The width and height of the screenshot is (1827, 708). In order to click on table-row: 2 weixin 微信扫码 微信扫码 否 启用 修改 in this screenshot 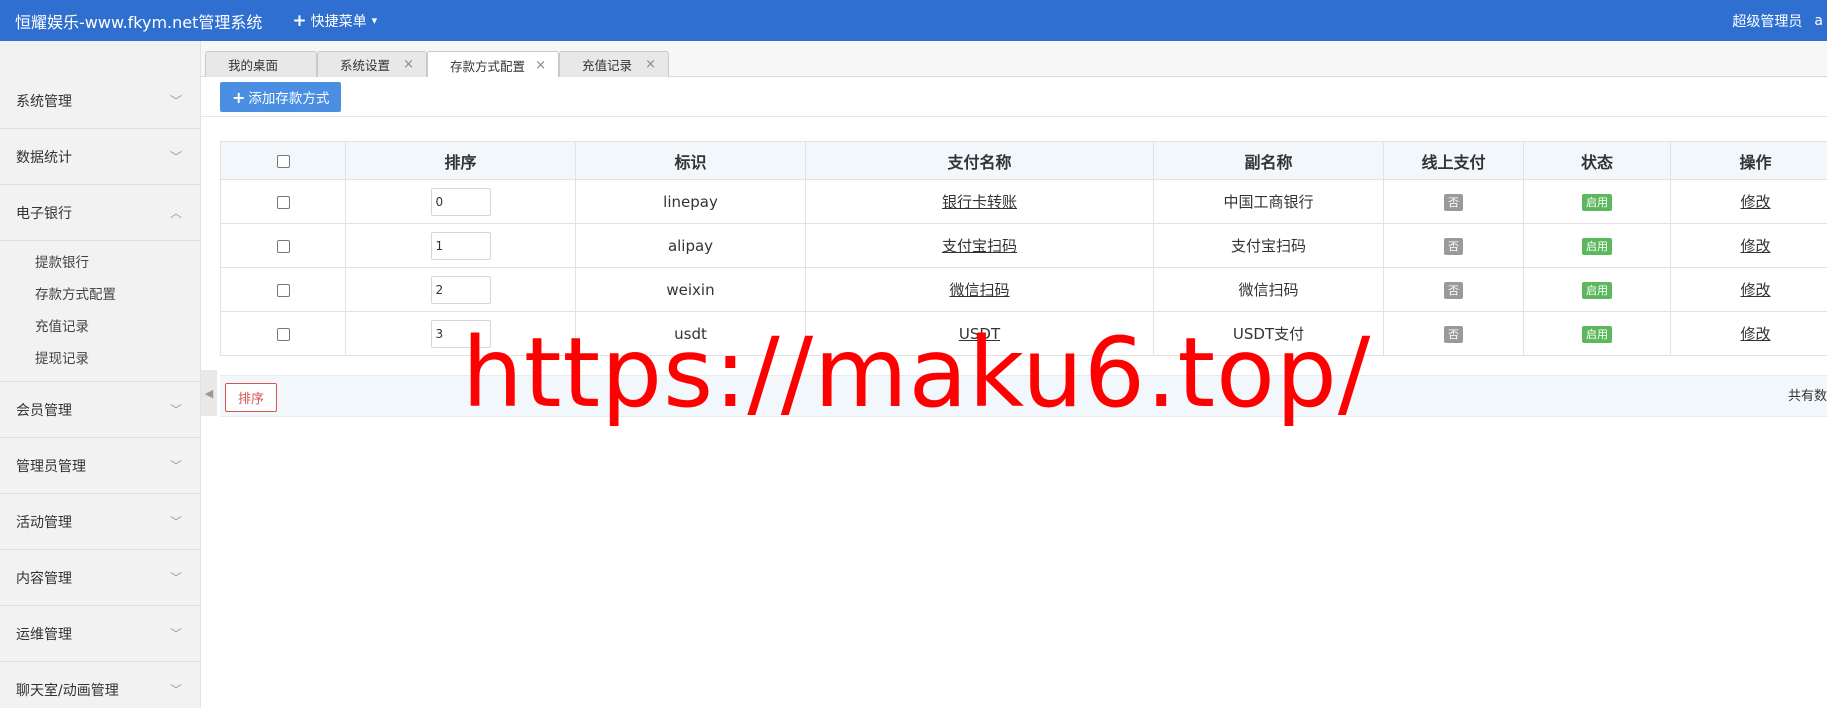, I will do `click(1023, 289)`.